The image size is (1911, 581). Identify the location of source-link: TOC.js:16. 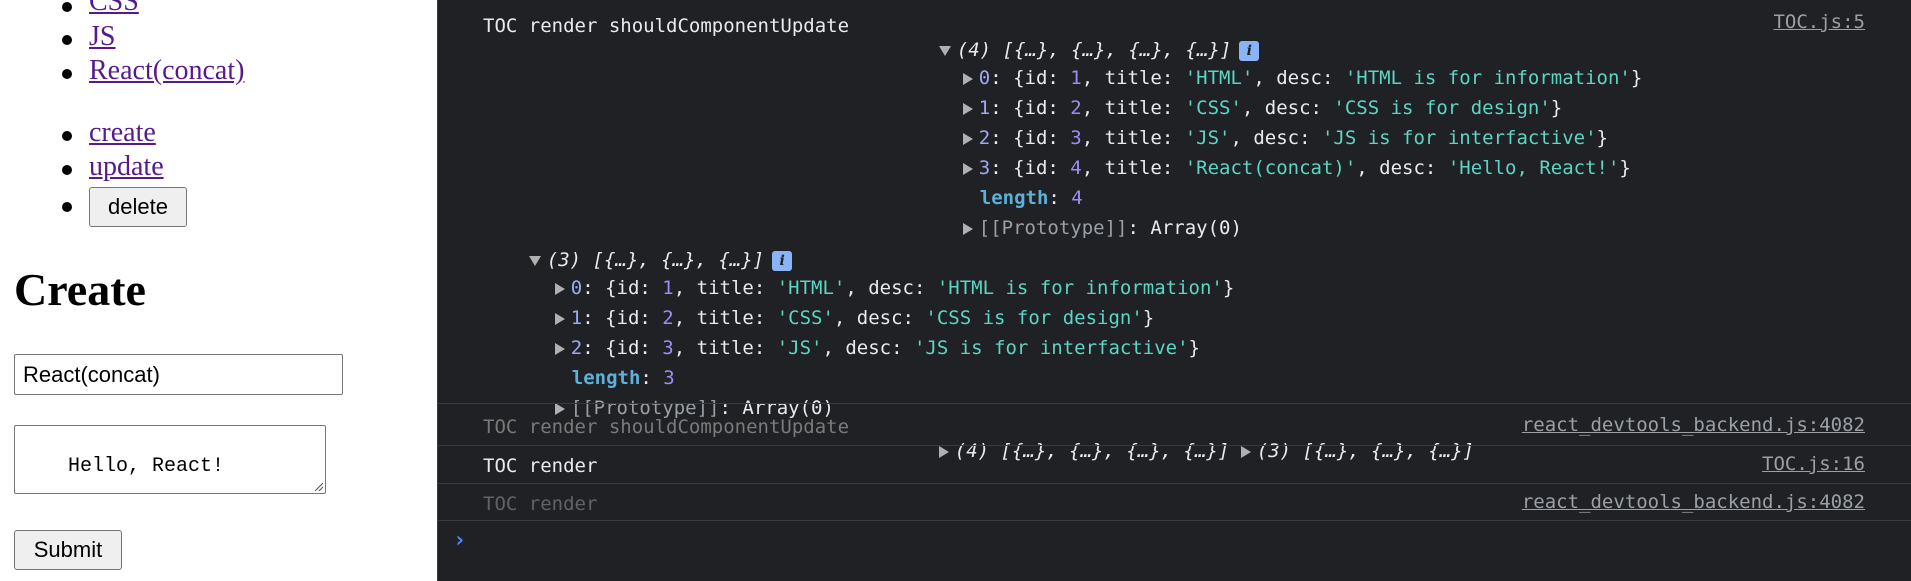
(1813, 464).